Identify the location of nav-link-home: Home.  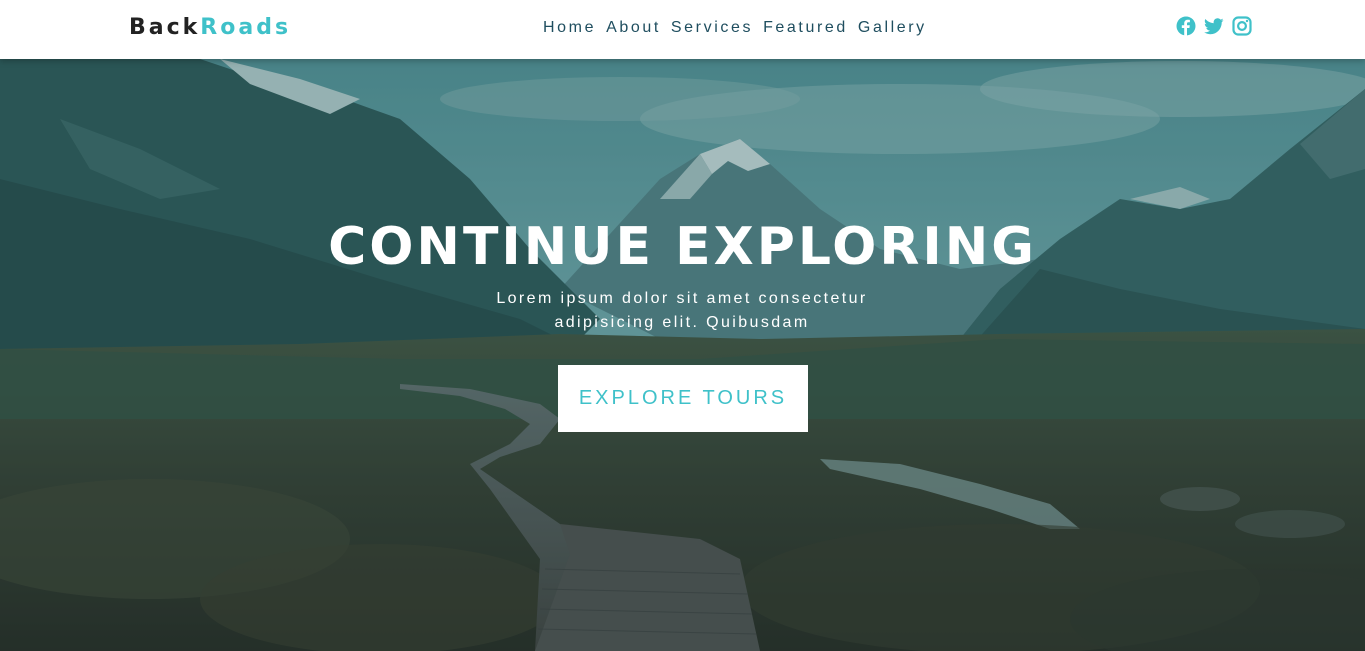
(569, 28).